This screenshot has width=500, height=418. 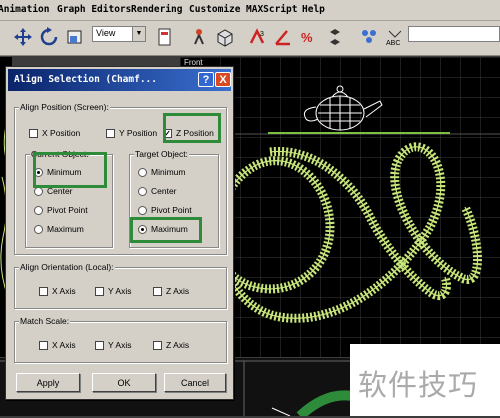 What do you see at coordinates (225, 37) in the screenshot?
I see `align-icon` at bounding box center [225, 37].